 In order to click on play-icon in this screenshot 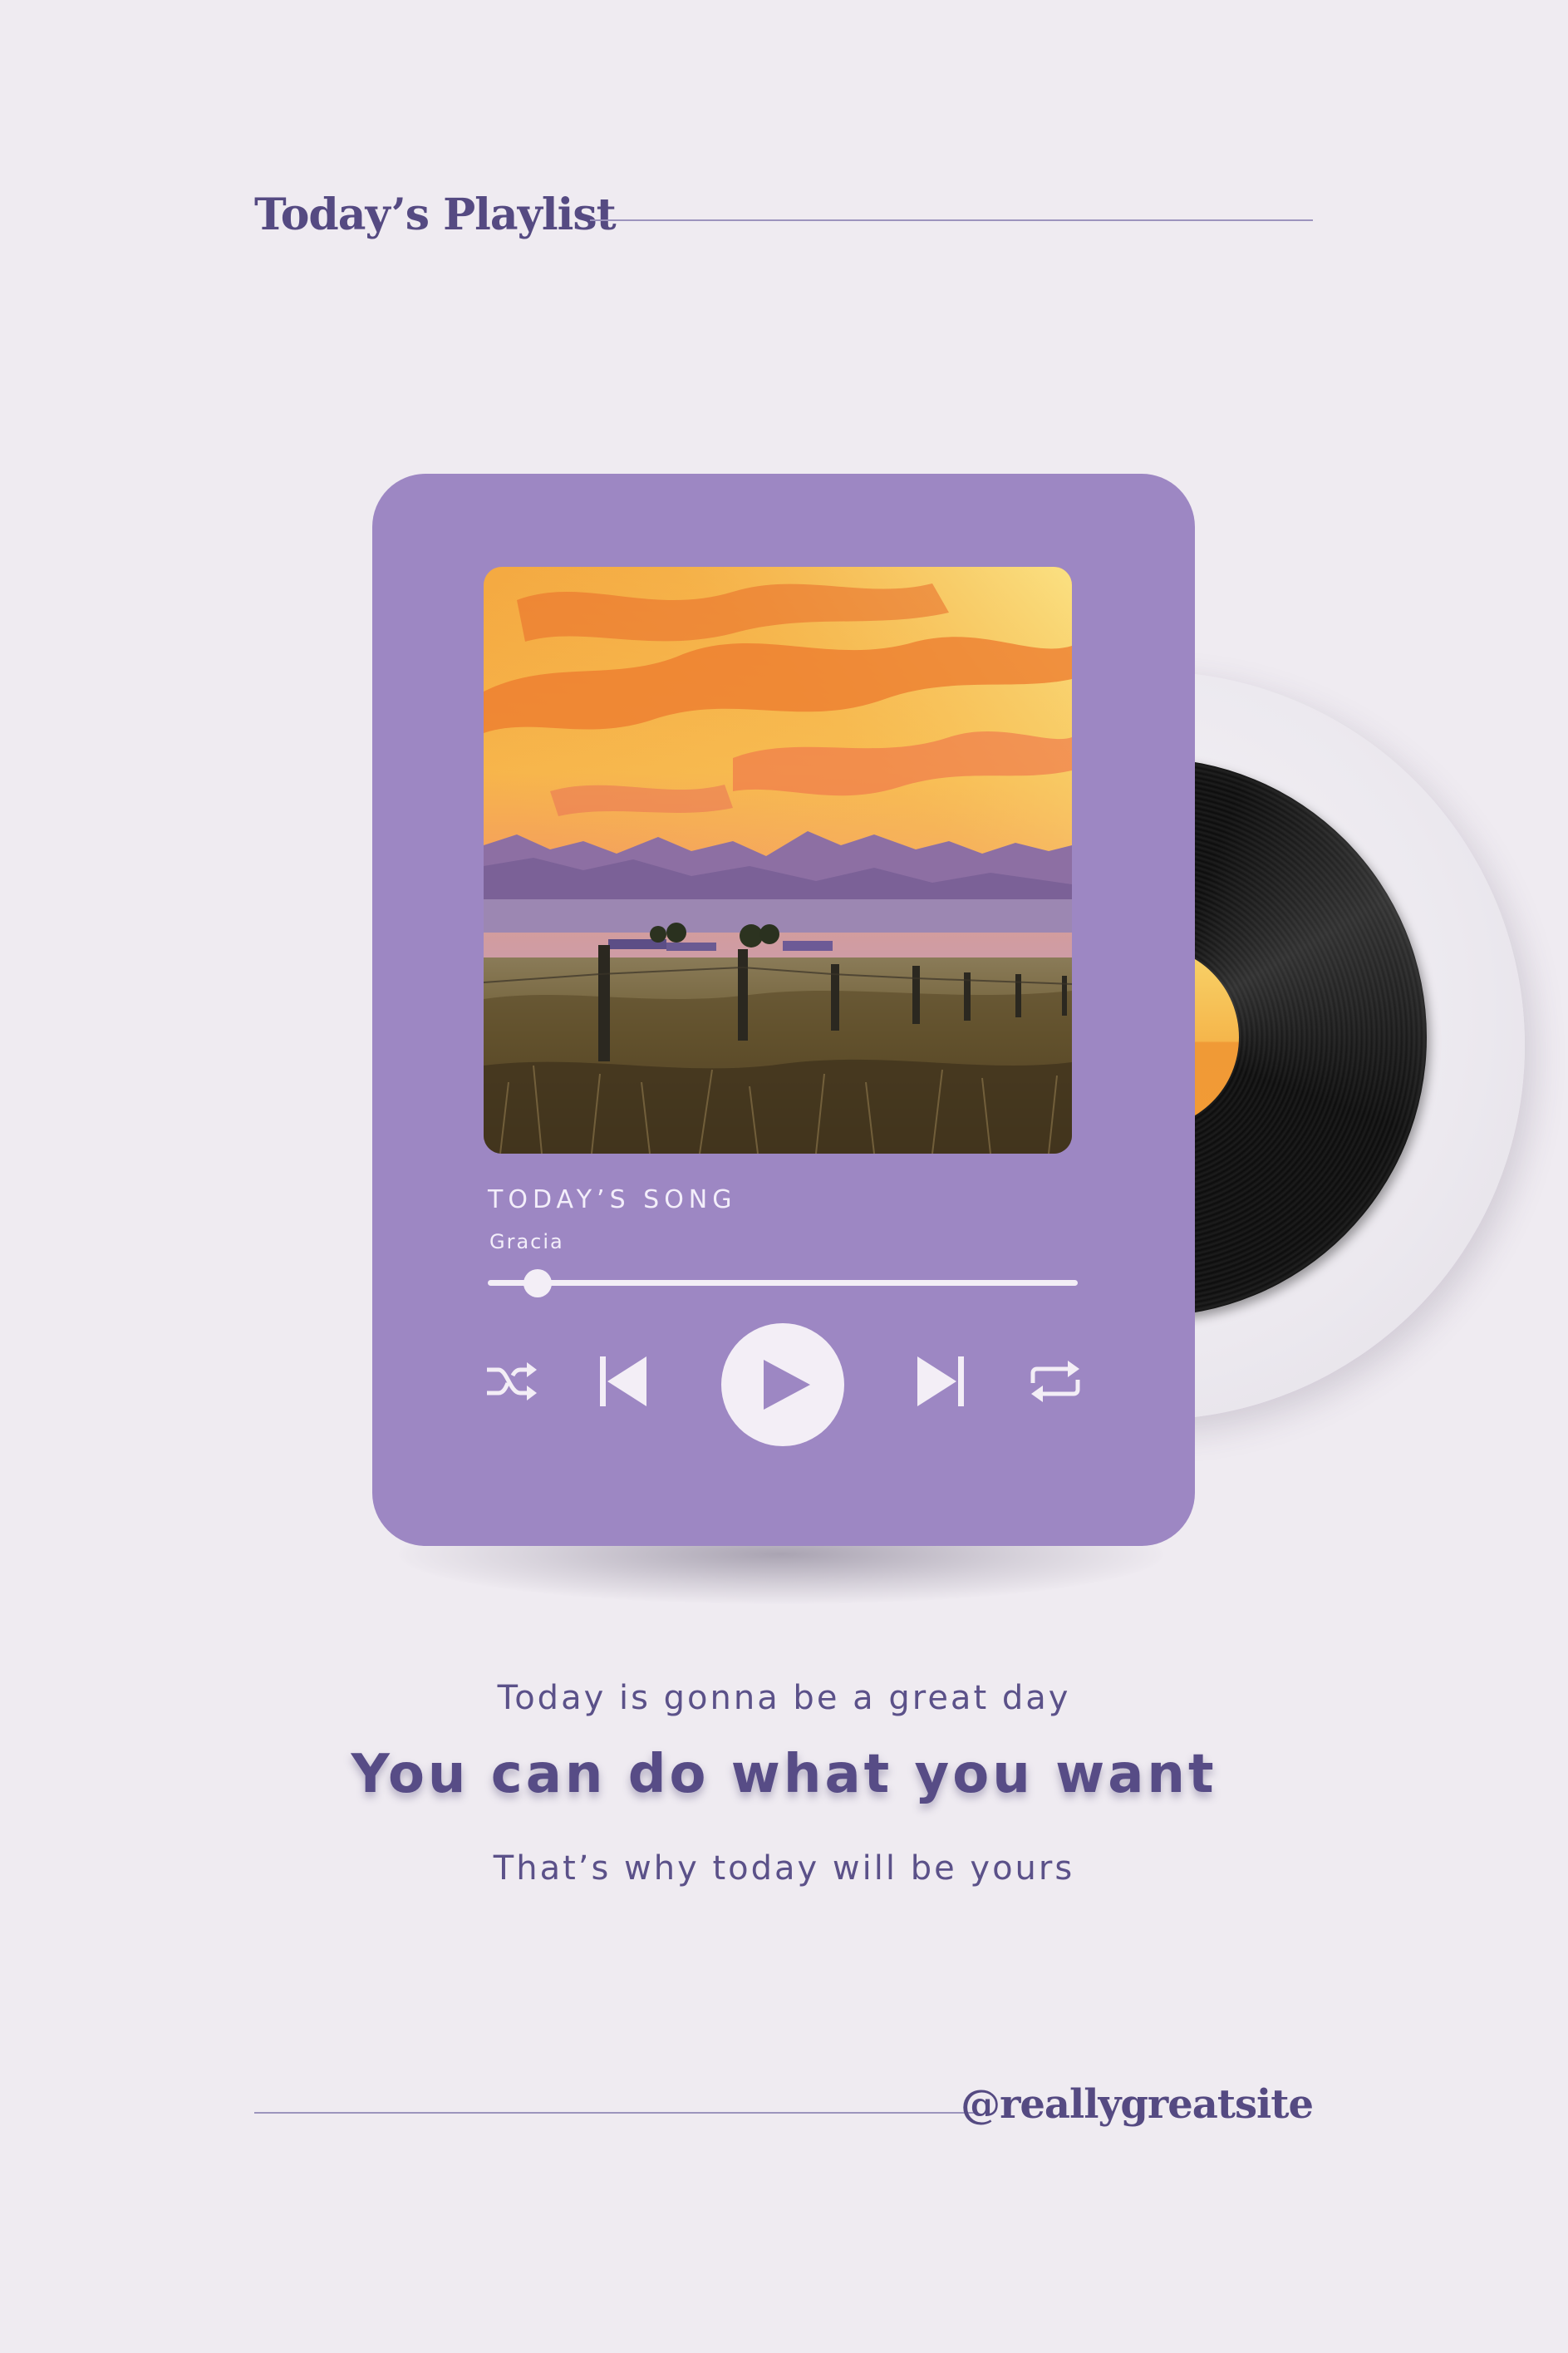, I will do `click(787, 1385)`.